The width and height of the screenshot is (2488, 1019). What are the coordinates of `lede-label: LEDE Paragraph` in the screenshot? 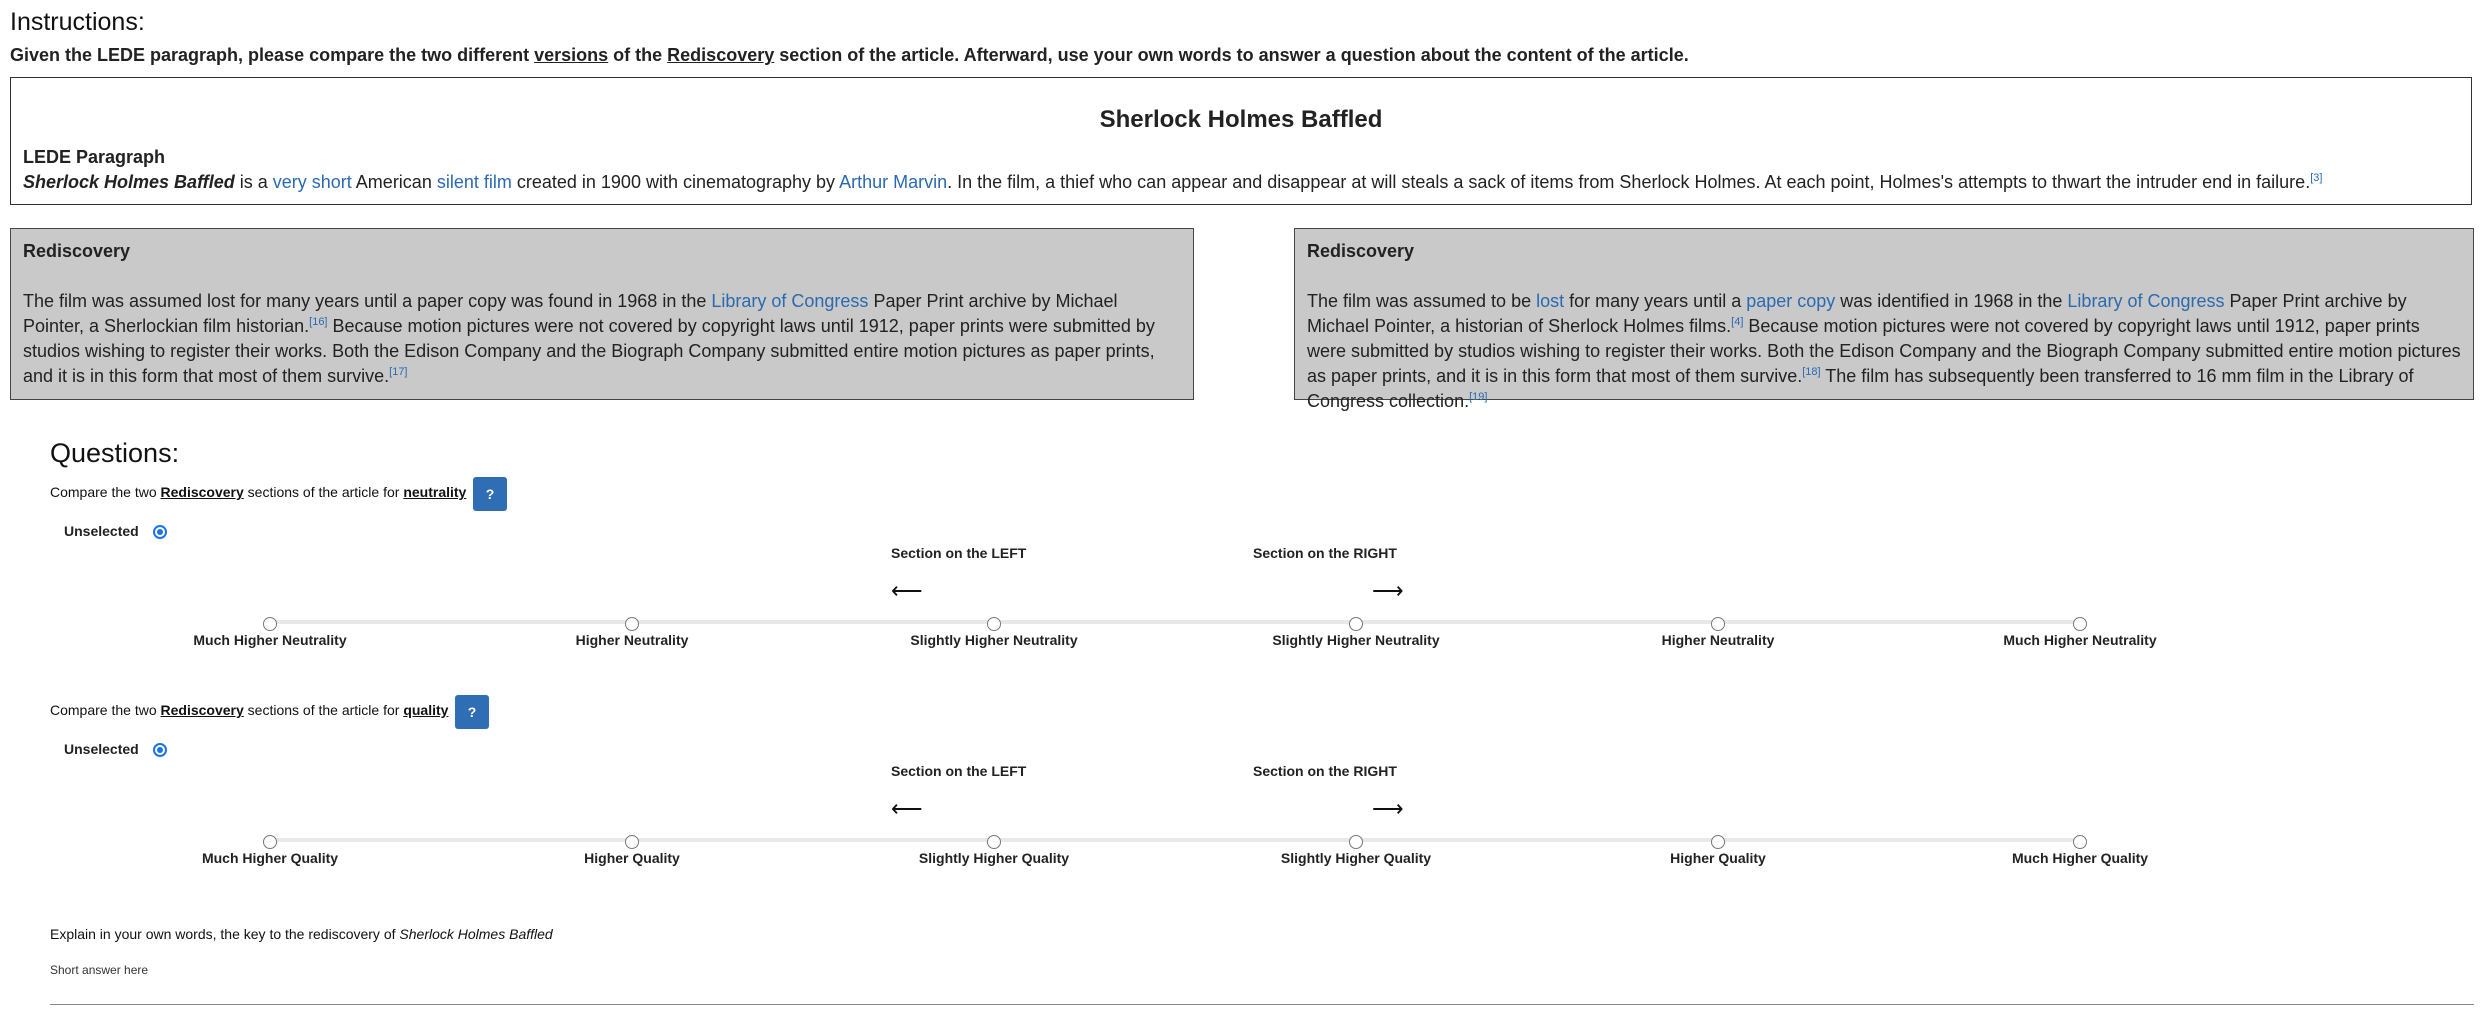 It's located at (94, 157).